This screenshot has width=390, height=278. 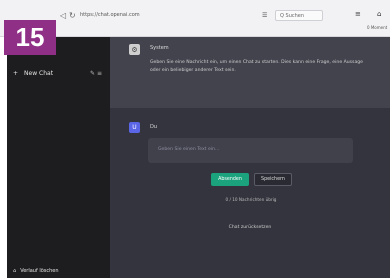 I want to click on user-name: Du, so click(x=154, y=127).